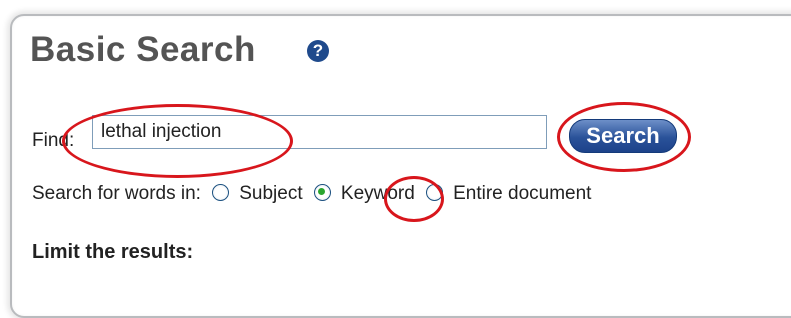  I want to click on find-label: Find:, so click(53, 140).